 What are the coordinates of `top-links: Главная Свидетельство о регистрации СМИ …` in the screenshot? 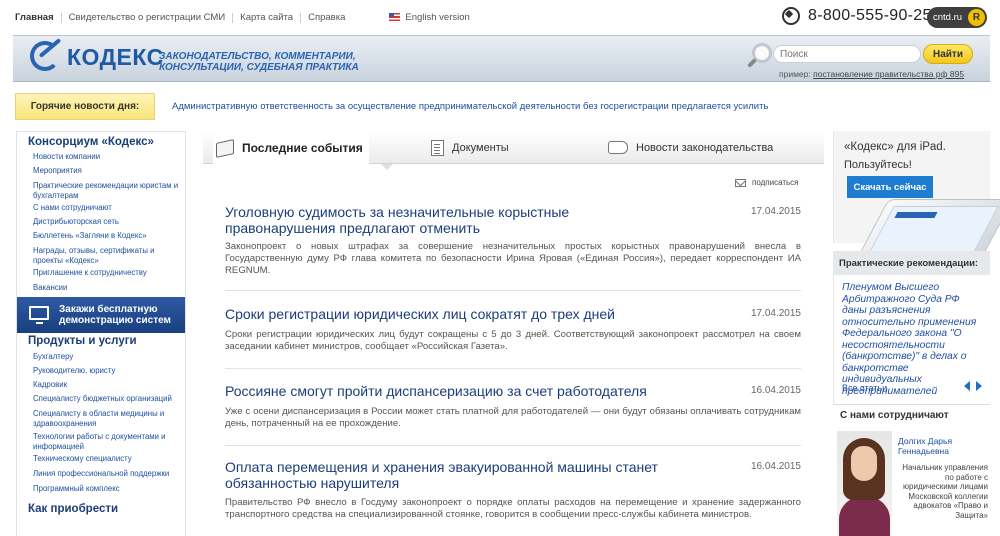 It's located at (246, 18).